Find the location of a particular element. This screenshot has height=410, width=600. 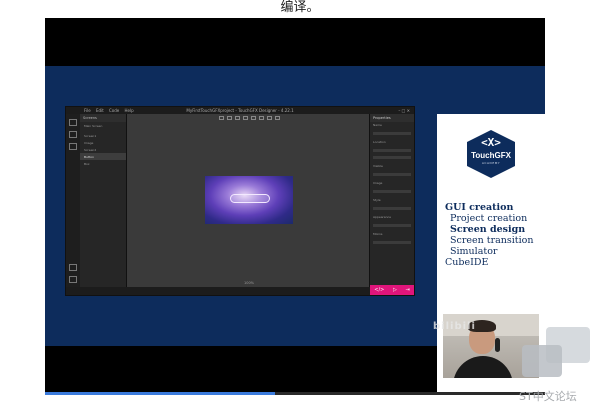

menu-code: Code is located at coordinates (114, 110).